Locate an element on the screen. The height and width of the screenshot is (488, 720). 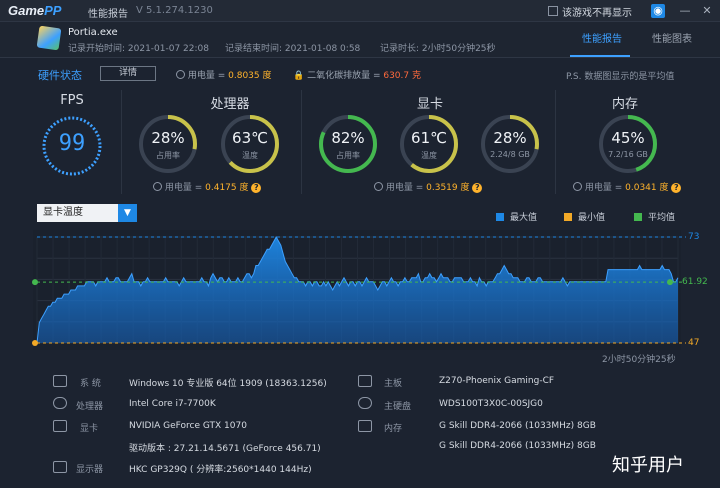
max-value-label: 73 is located at coordinates (694, 237).